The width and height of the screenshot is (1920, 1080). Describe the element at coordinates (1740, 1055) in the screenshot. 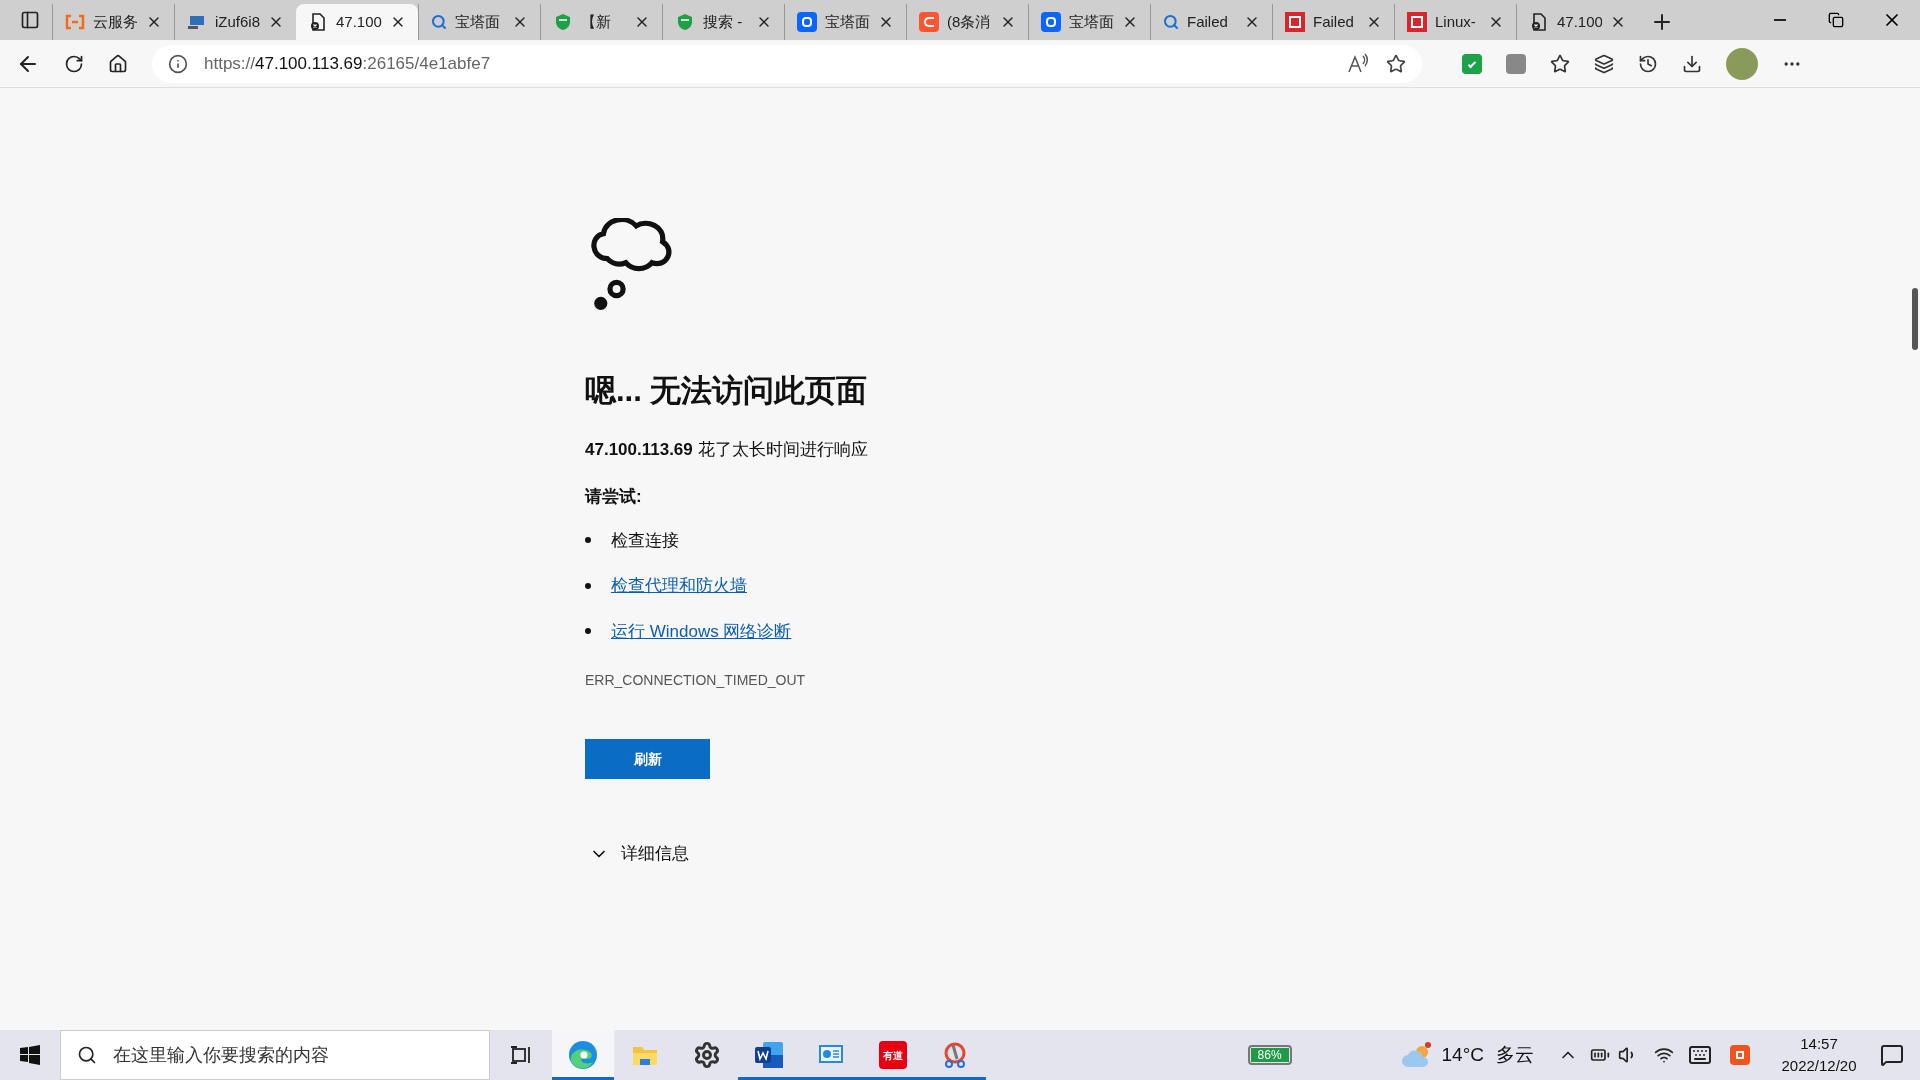

I see `sogou-input-icon` at that location.